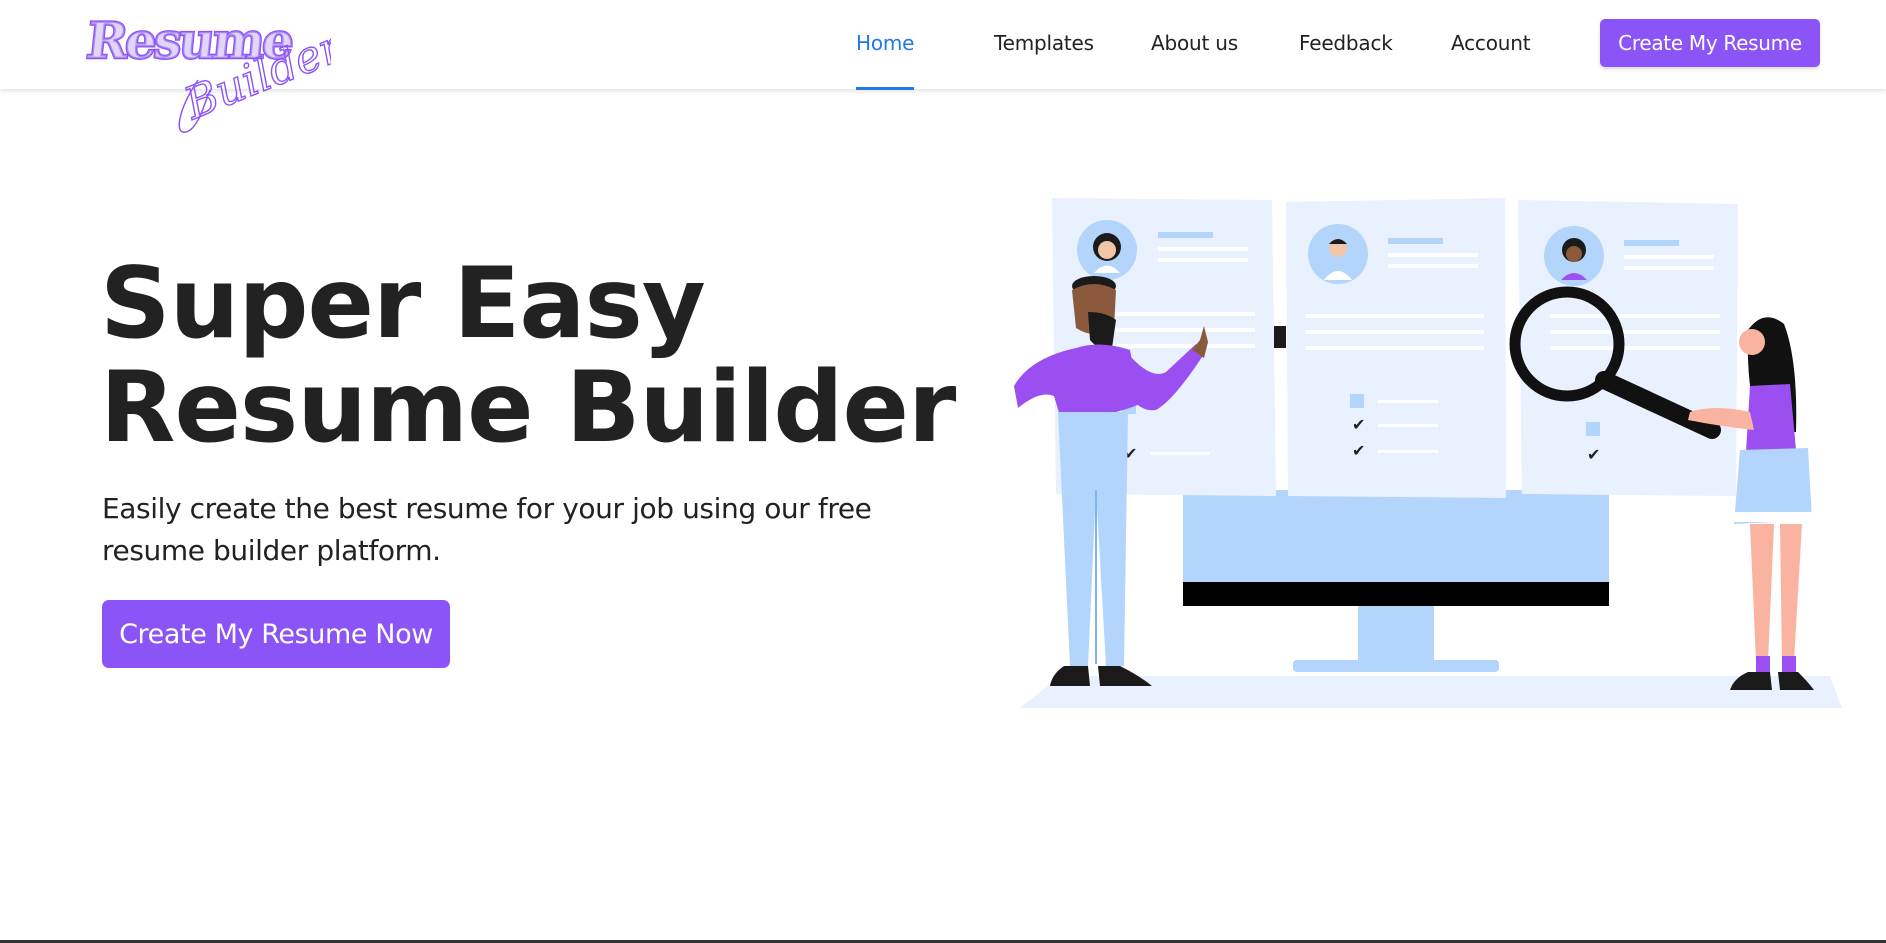 The height and width of the screenshot is (943, 1886). Describe the element at coordinates (1491, 43) in the screenshot. I see `nav-account: Account` at that location.